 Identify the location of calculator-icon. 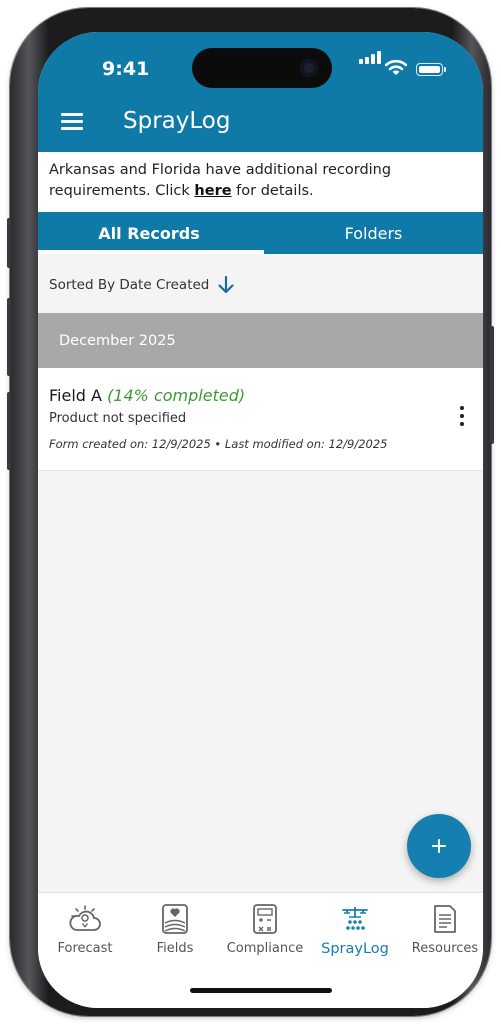
(265, 919).